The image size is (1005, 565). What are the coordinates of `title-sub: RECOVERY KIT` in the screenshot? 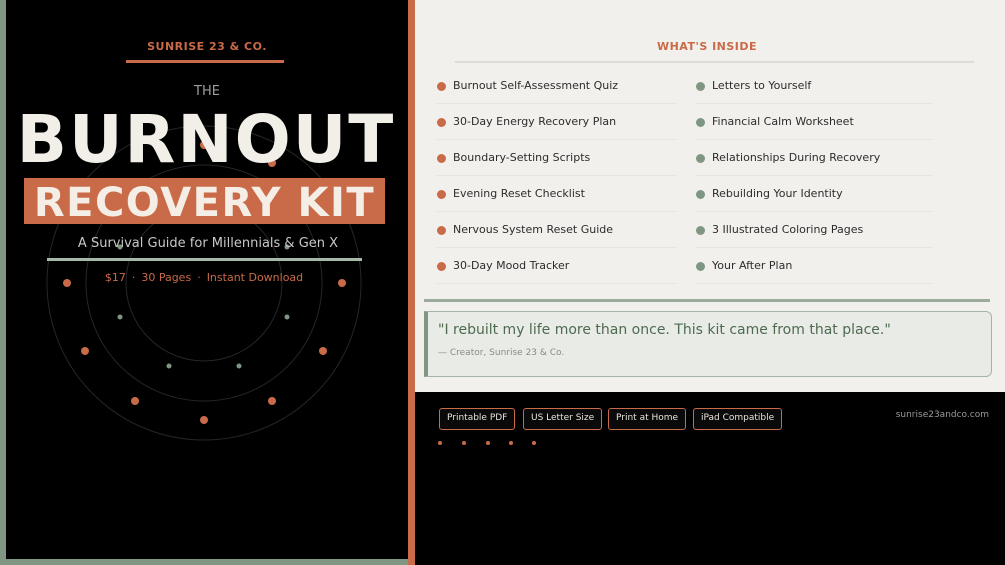 It's located at (204, 202).